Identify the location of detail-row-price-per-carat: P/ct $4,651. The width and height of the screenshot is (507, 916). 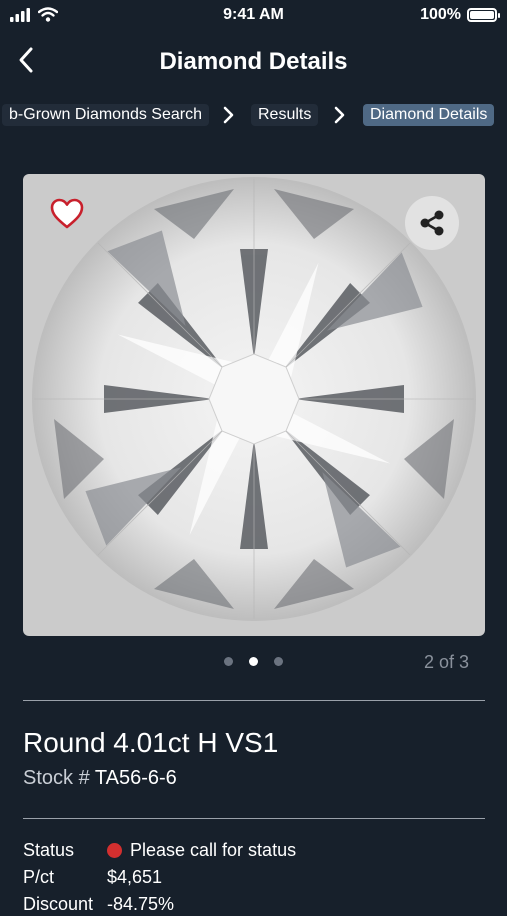
(253, 877).